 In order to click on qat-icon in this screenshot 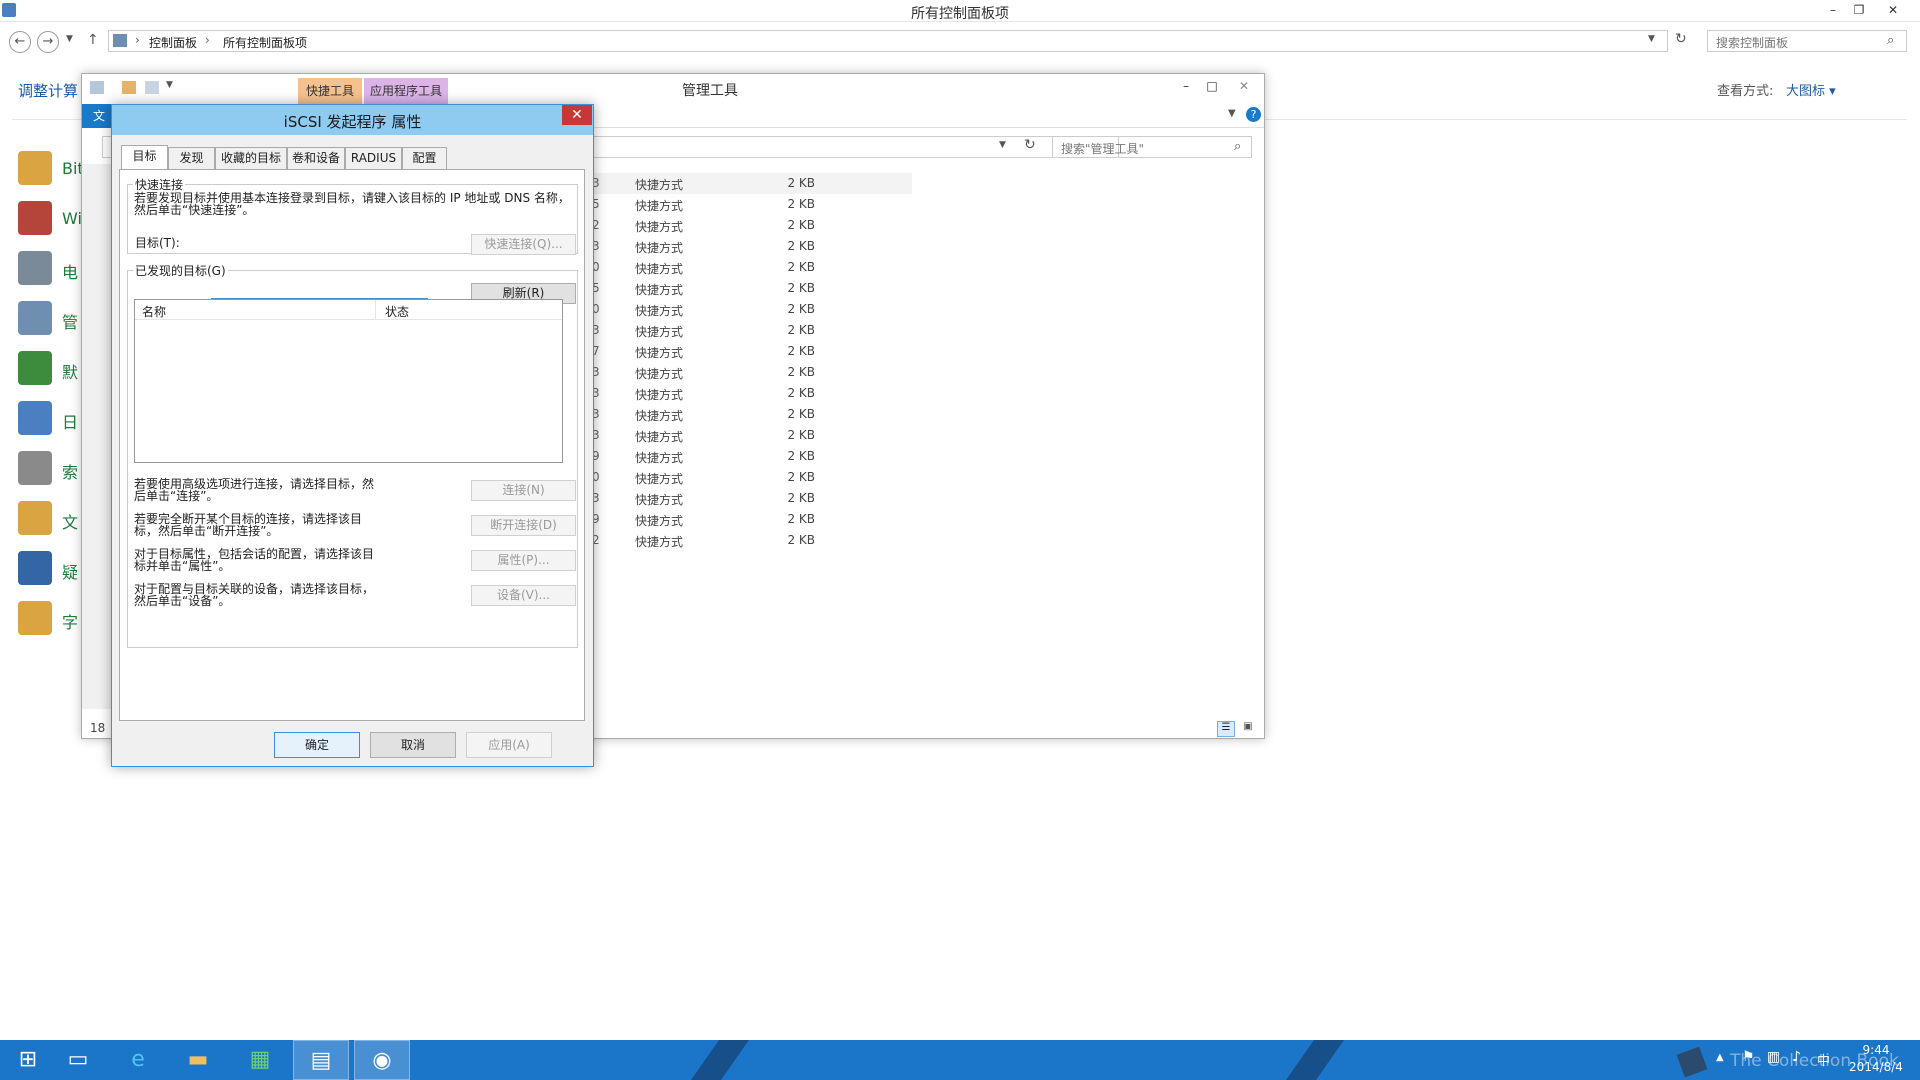, I will do `click(97, 87)`.